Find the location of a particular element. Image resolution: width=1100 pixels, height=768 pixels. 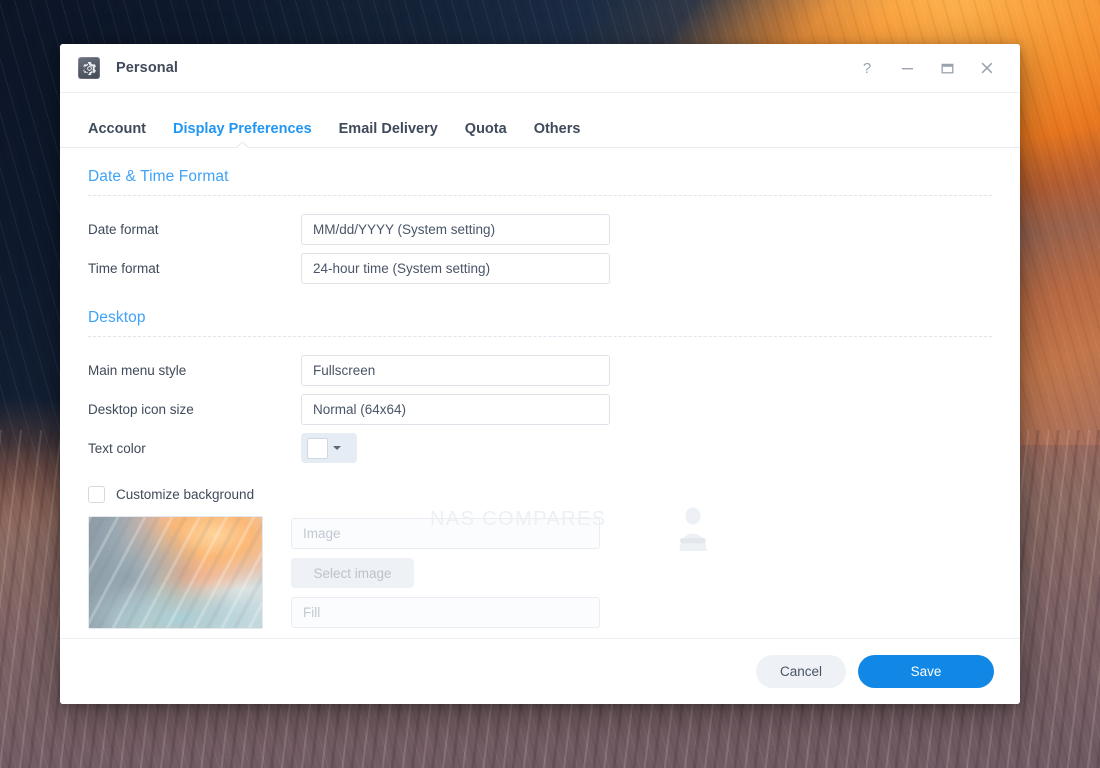

text-color-picker is located at coordinates (329, 448).